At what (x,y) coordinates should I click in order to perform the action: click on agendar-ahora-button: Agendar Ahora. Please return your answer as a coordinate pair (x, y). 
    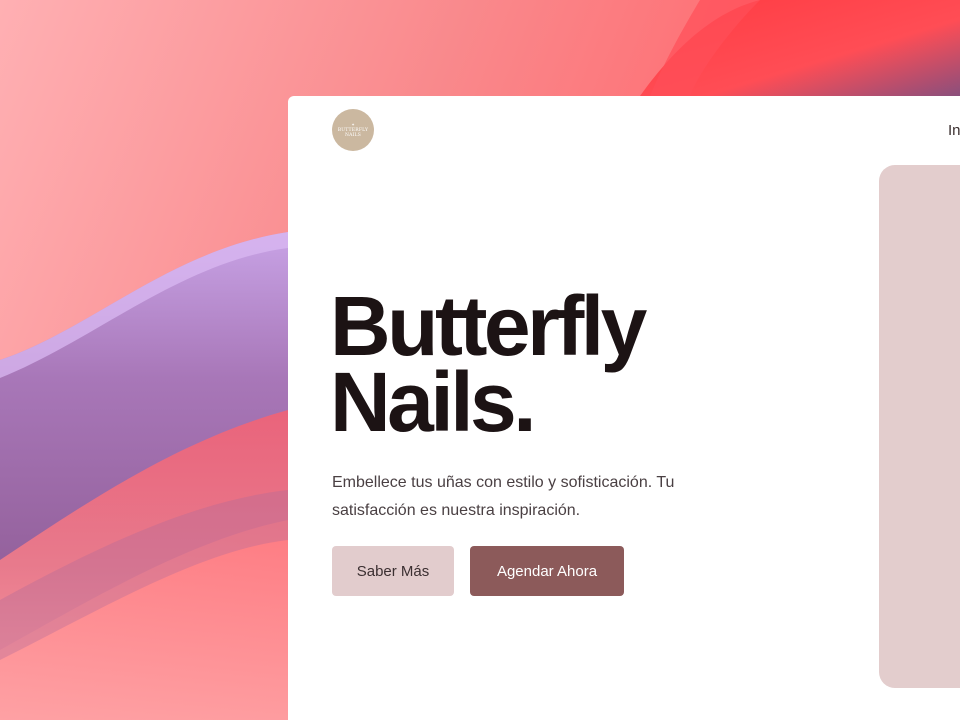
    Looking at the image, I should click on (547, 571).